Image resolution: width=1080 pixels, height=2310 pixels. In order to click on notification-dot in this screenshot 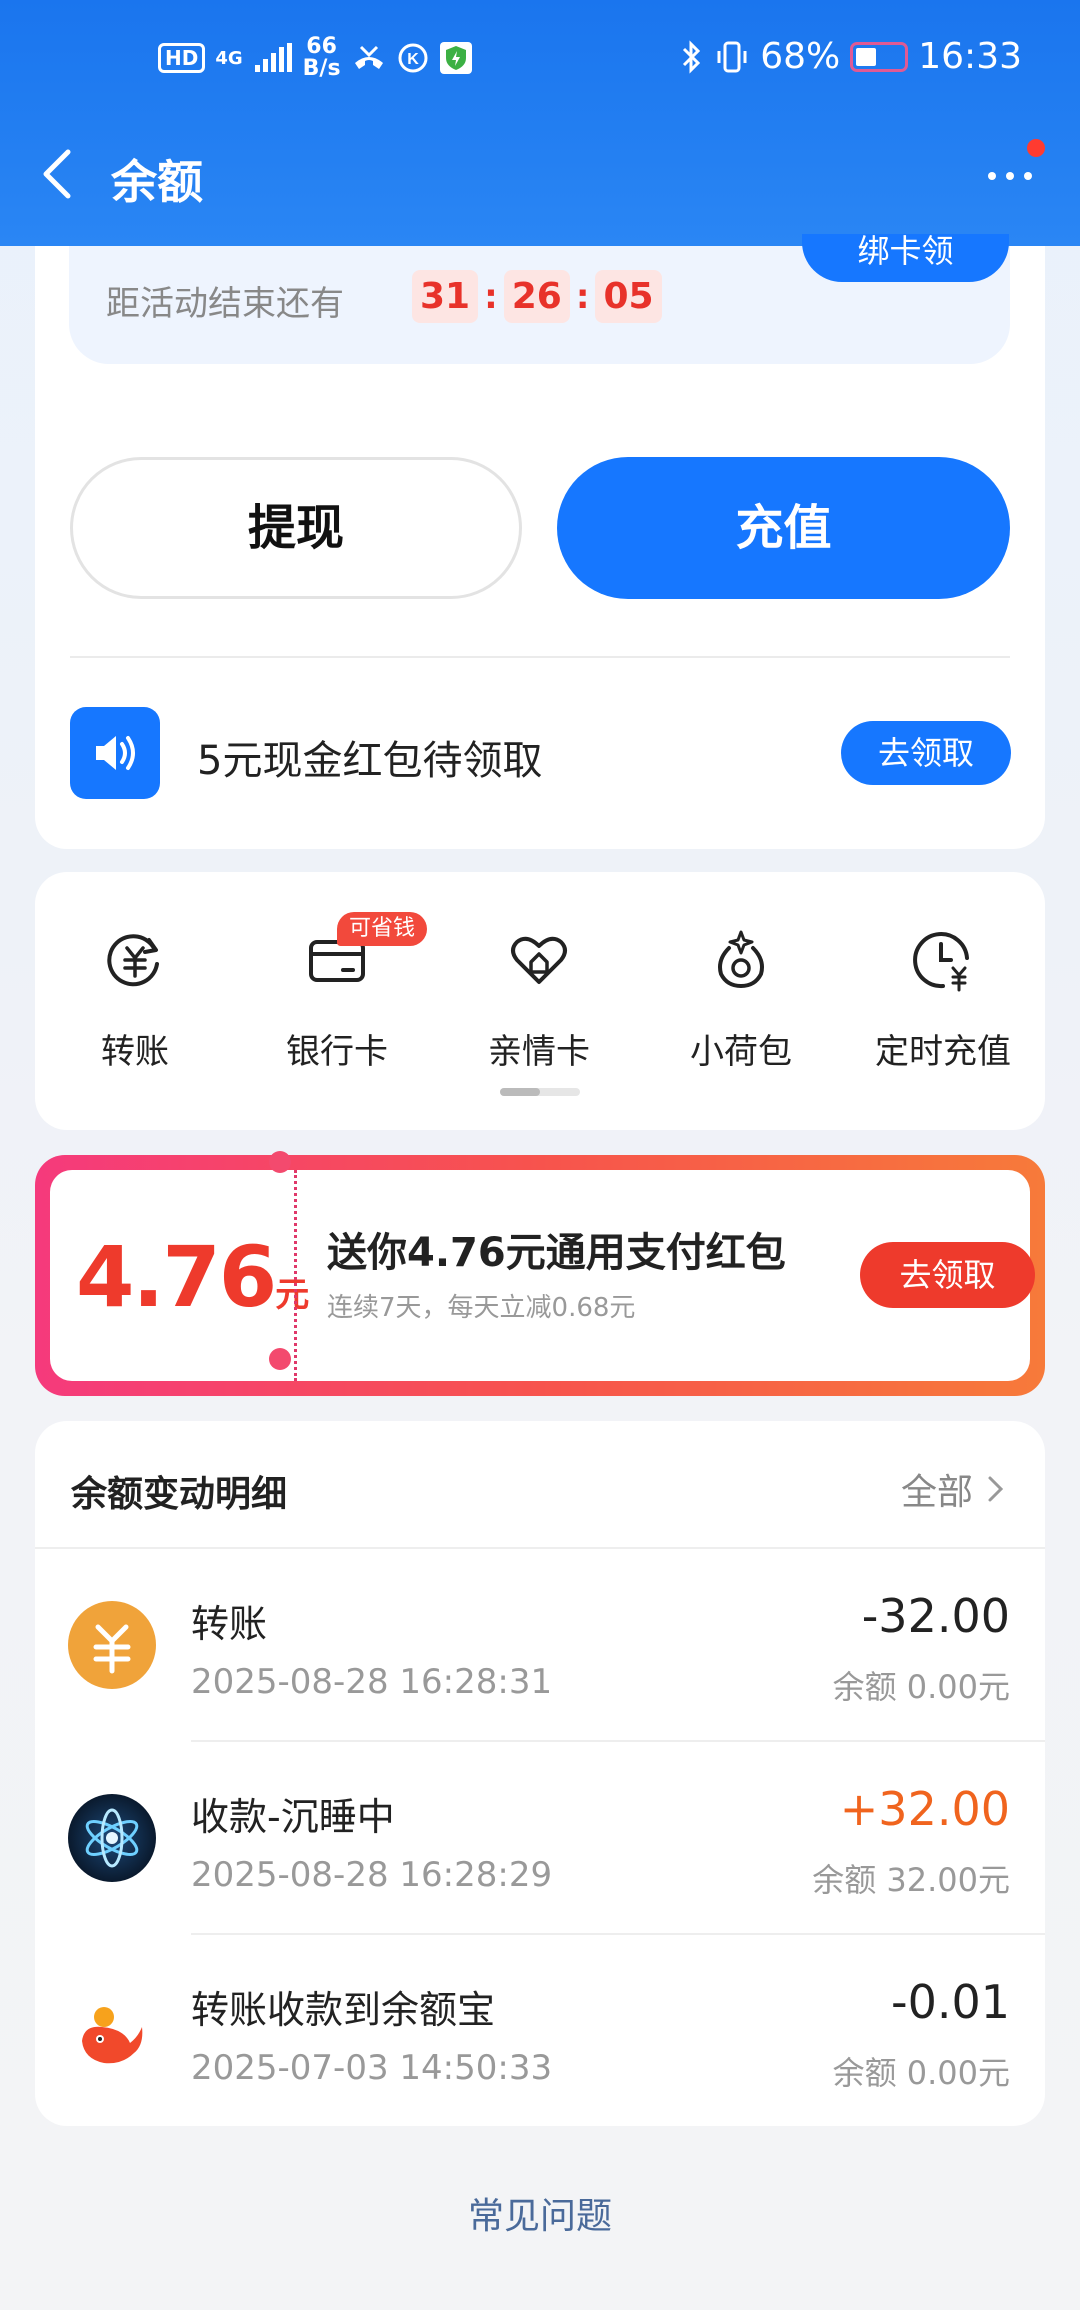, I will do `click(1036, 148)`.